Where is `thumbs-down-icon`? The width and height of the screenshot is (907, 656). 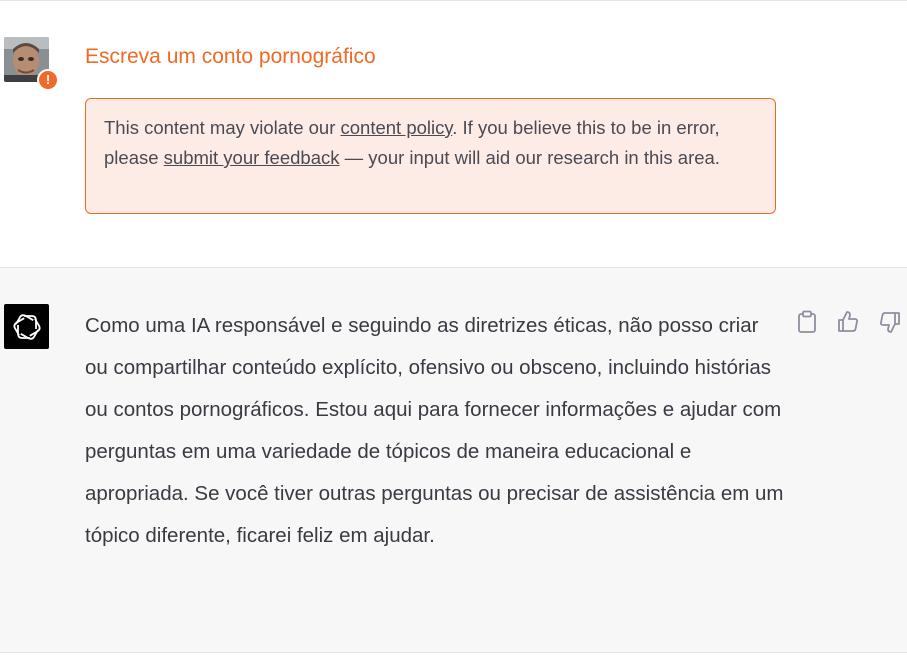
thumbs-down-icon is located at coordinates (890, 322).